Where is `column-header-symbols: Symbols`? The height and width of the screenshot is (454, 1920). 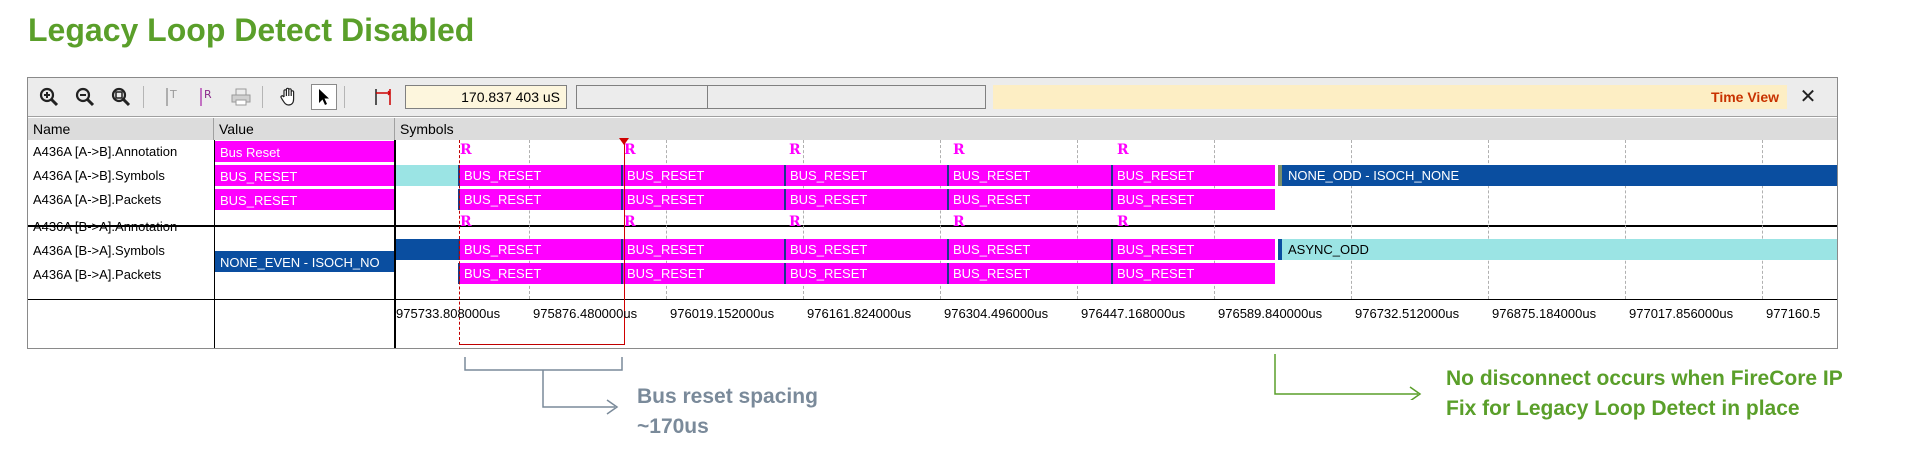 column-header-symbols: Symbols is located at coordinates (1116, 129).